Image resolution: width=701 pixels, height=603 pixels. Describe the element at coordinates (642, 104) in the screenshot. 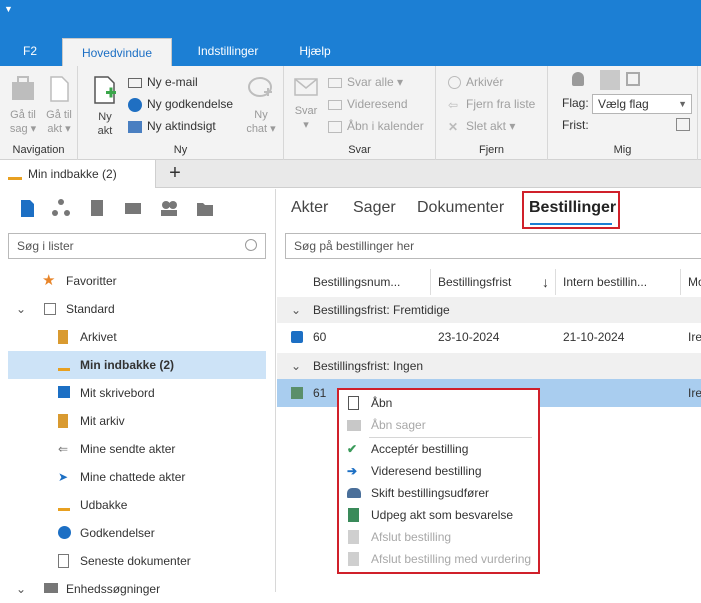

I see `flag-select: Vælg flag ▼` at that location.